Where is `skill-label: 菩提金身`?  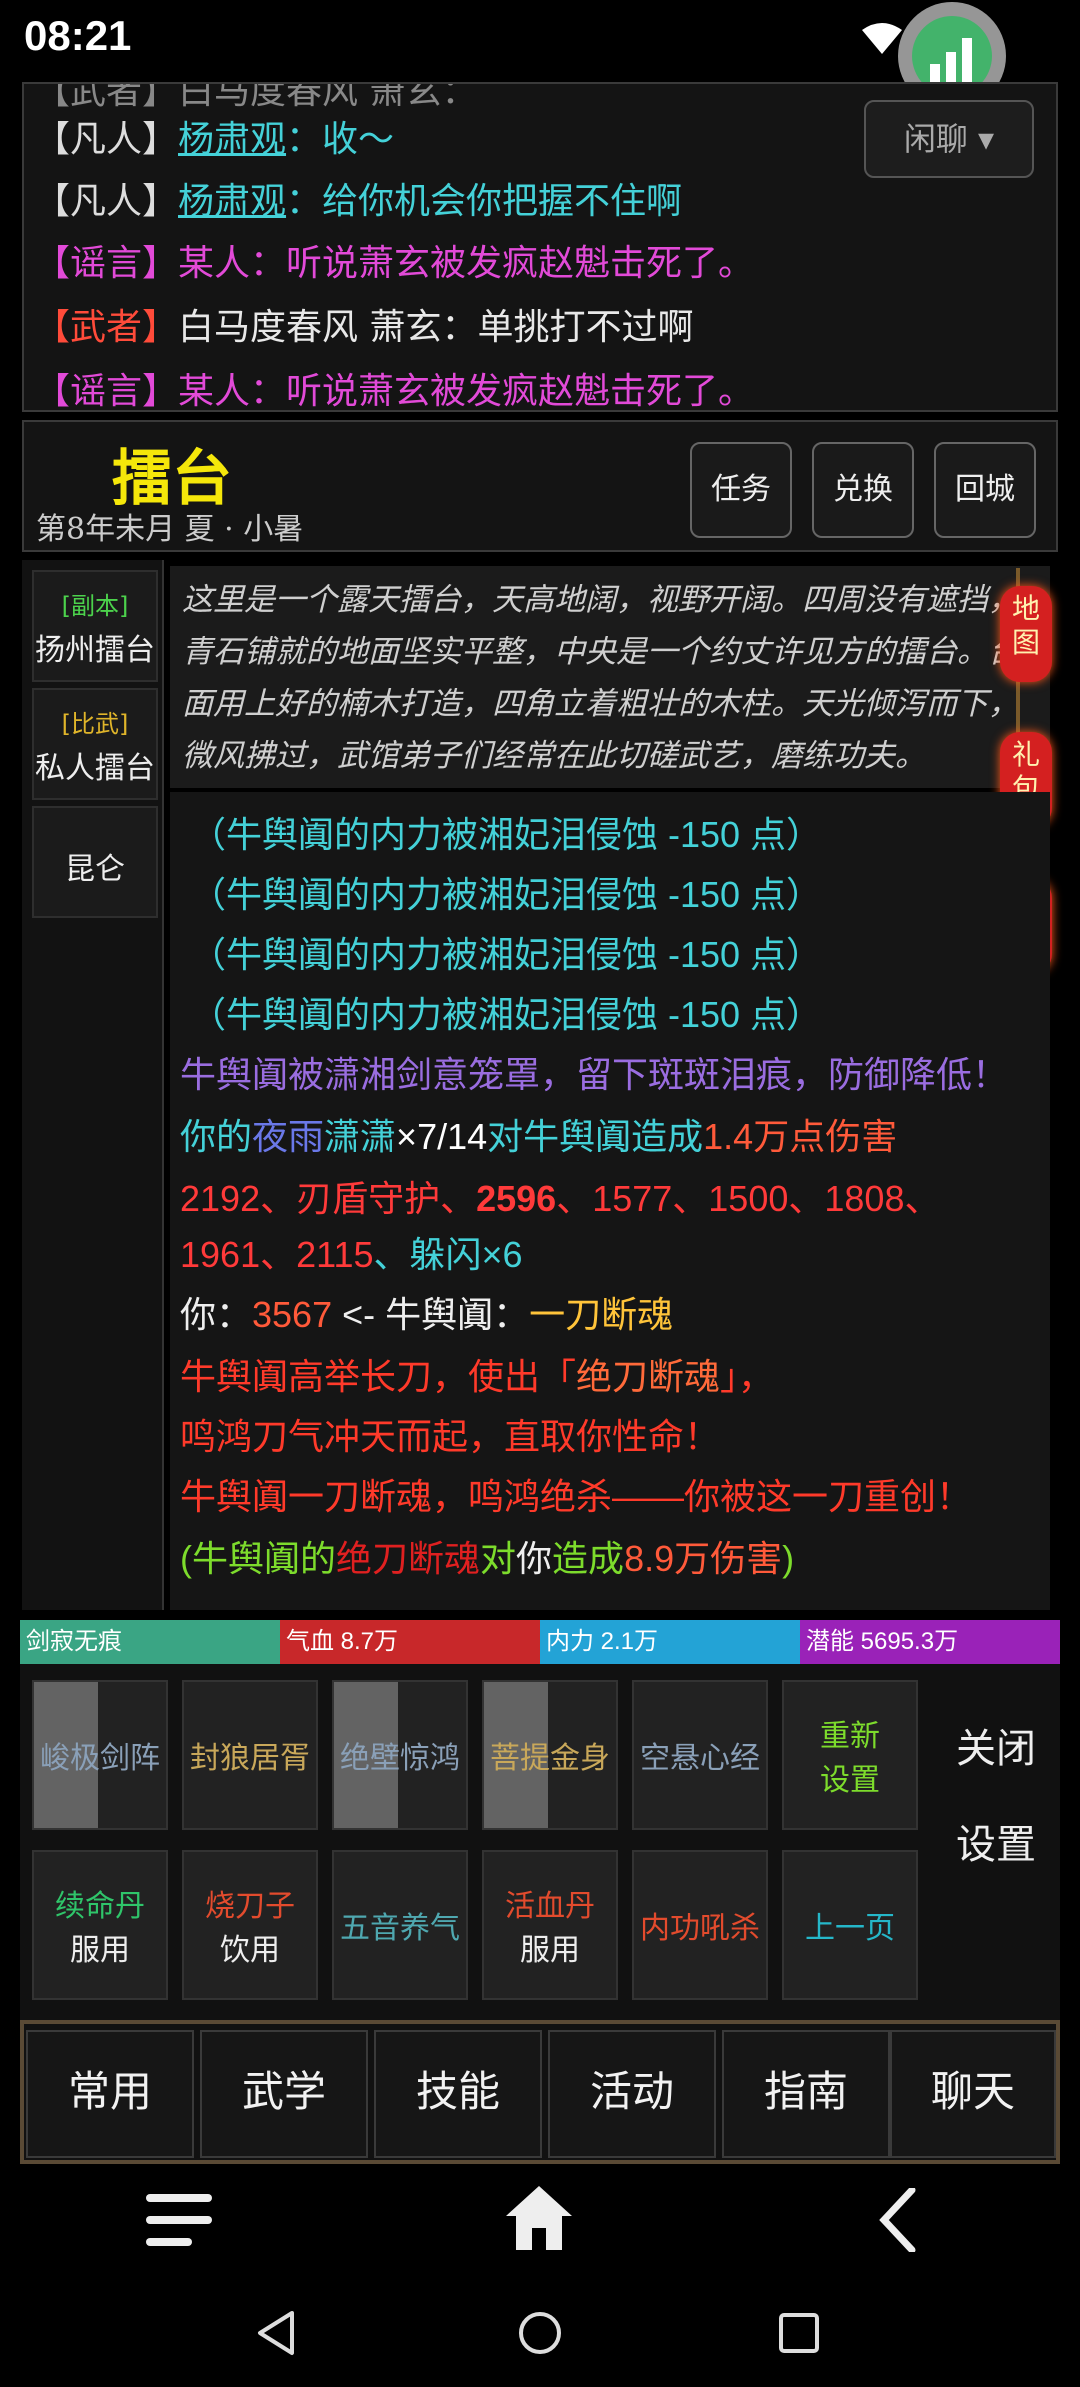
skill-label: 菩提金身 is located at coordinates (550, 1755).